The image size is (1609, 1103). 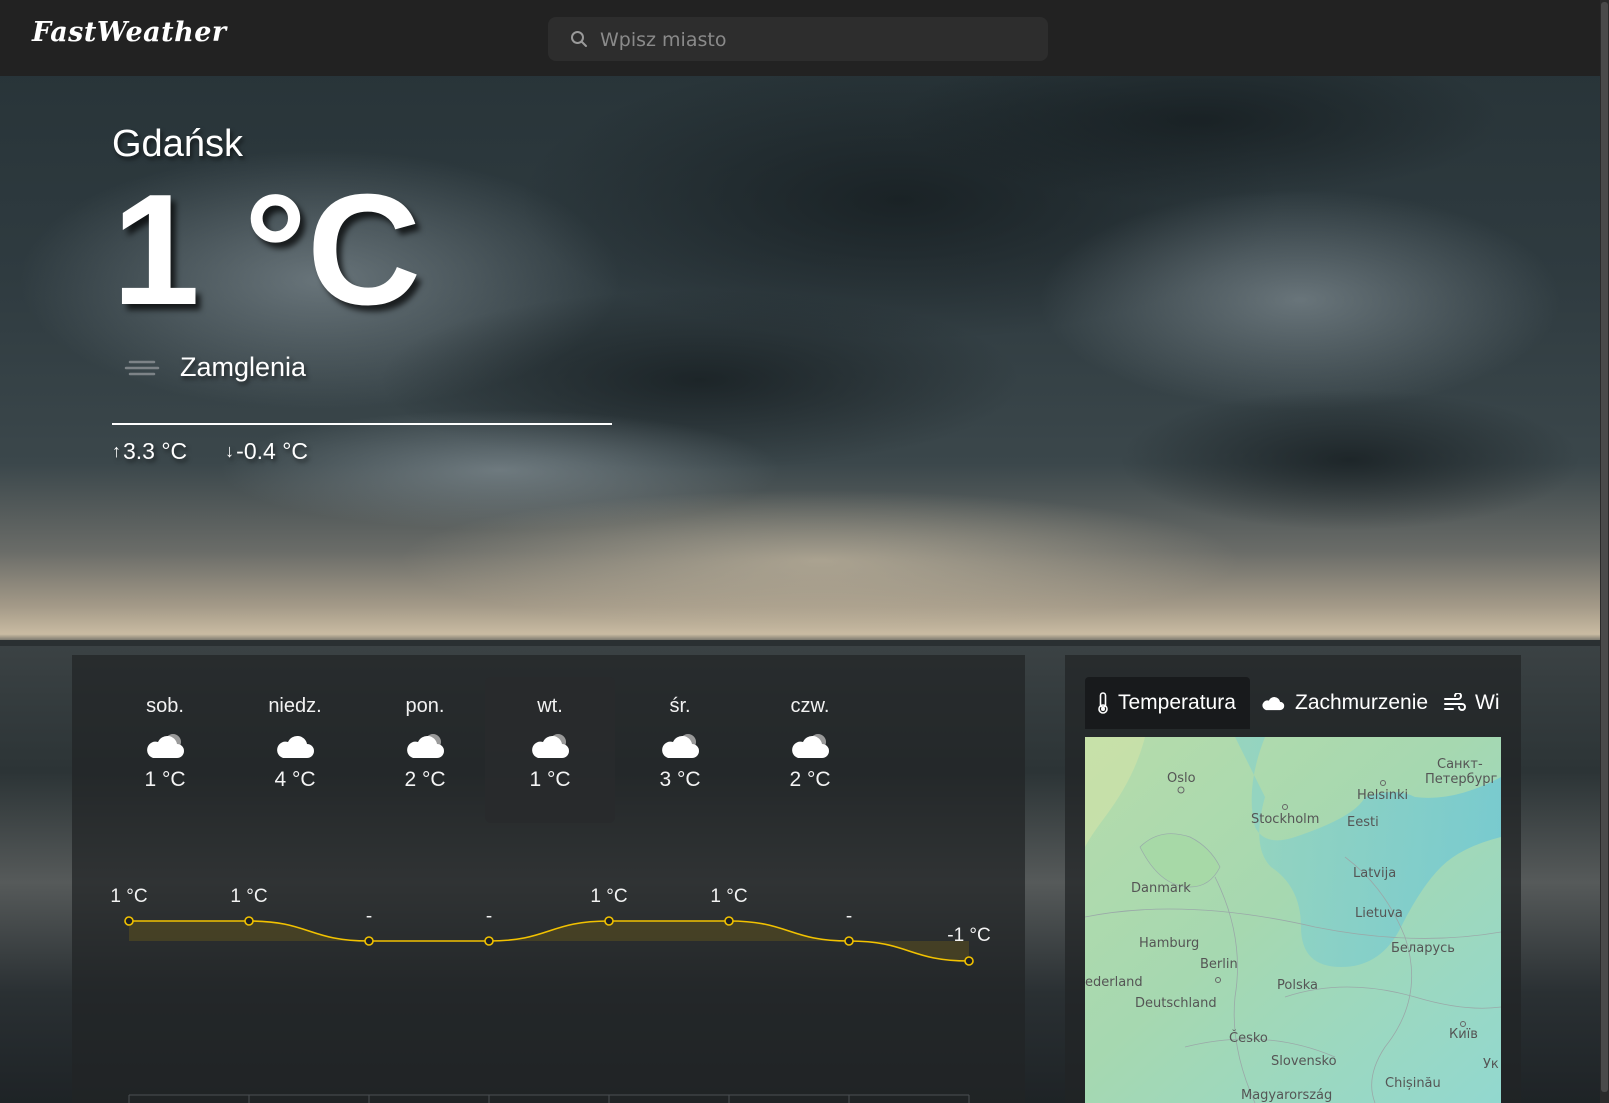 I want to click on current-temperature: 1 °C, so click(x=267, y=250).